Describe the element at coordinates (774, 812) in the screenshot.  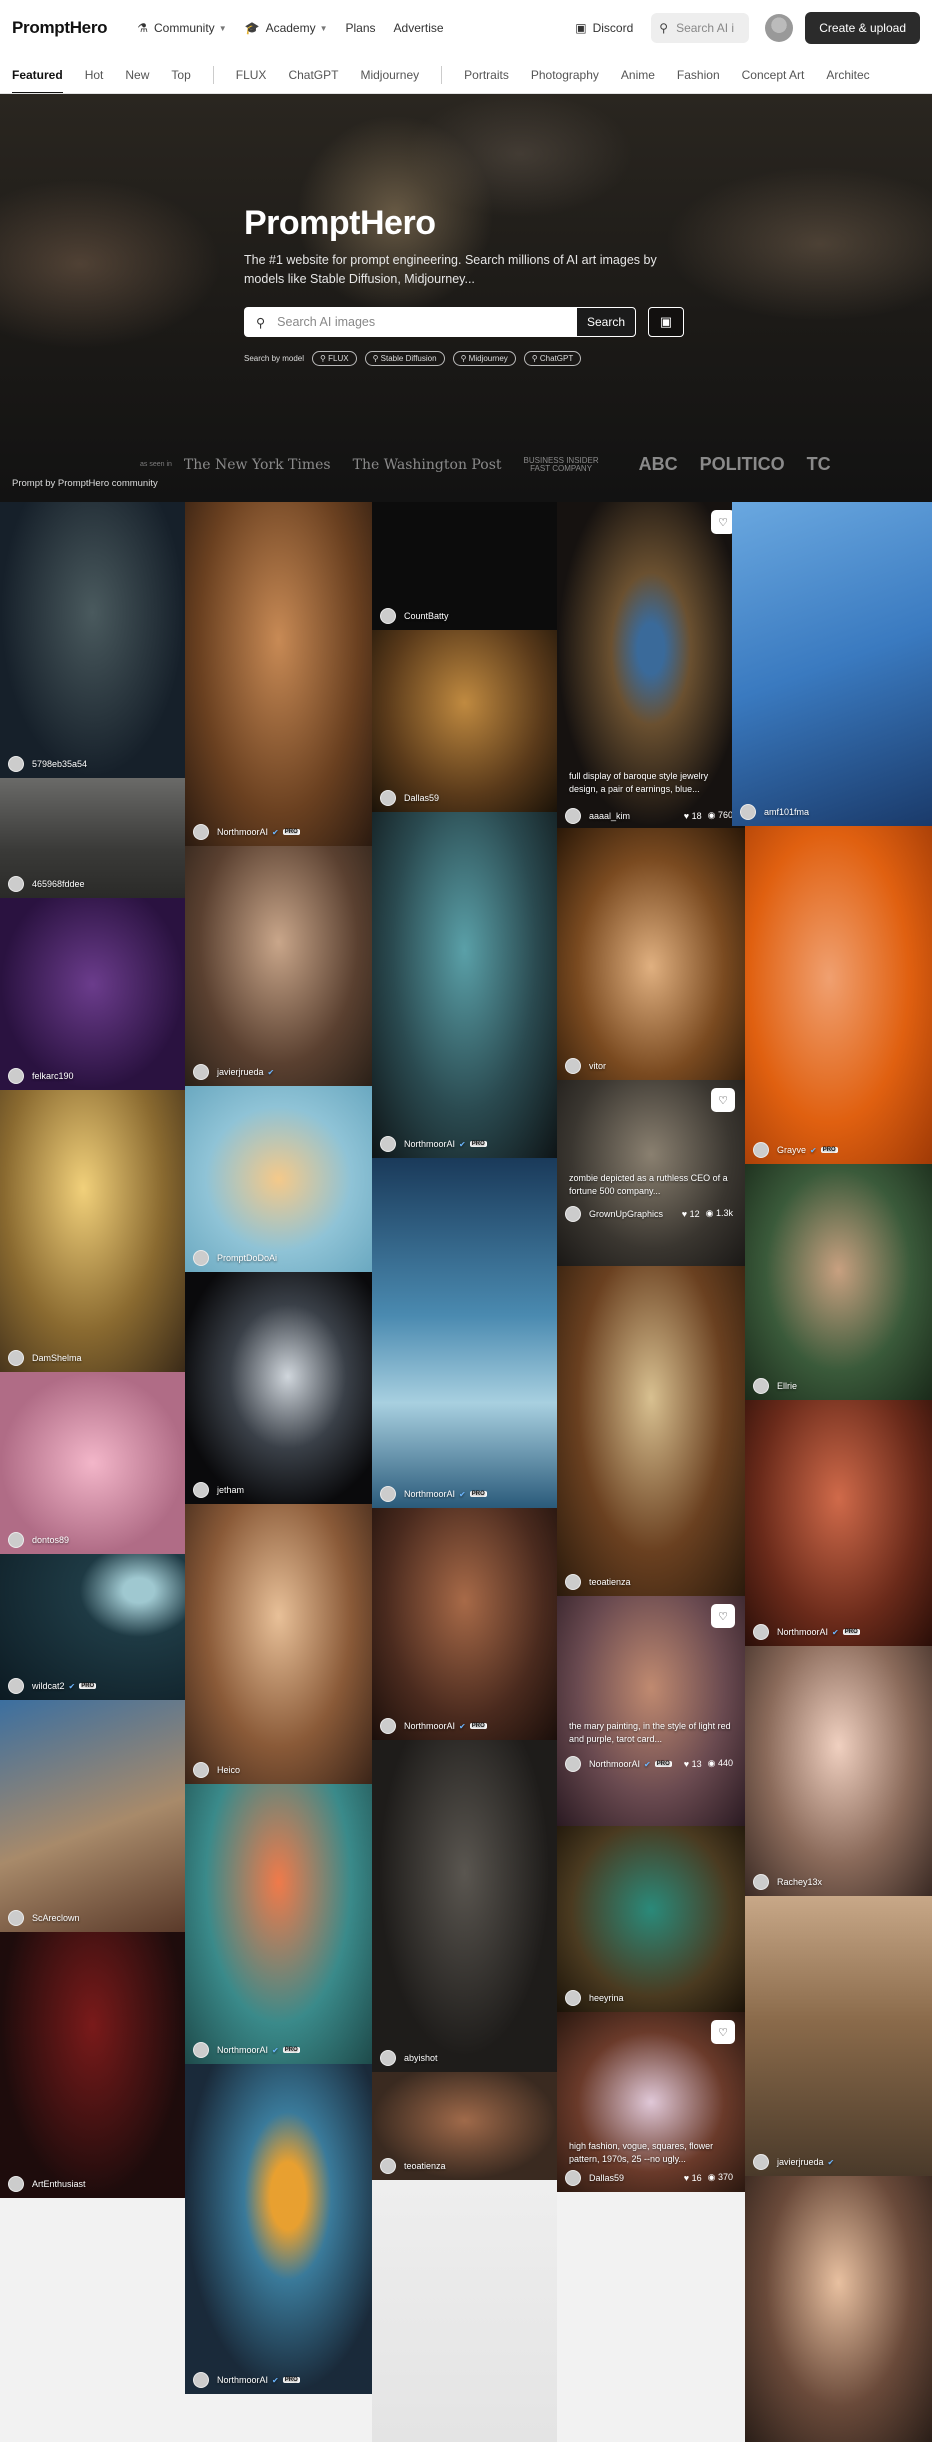
I see `image-author: amf101fma` at that location.